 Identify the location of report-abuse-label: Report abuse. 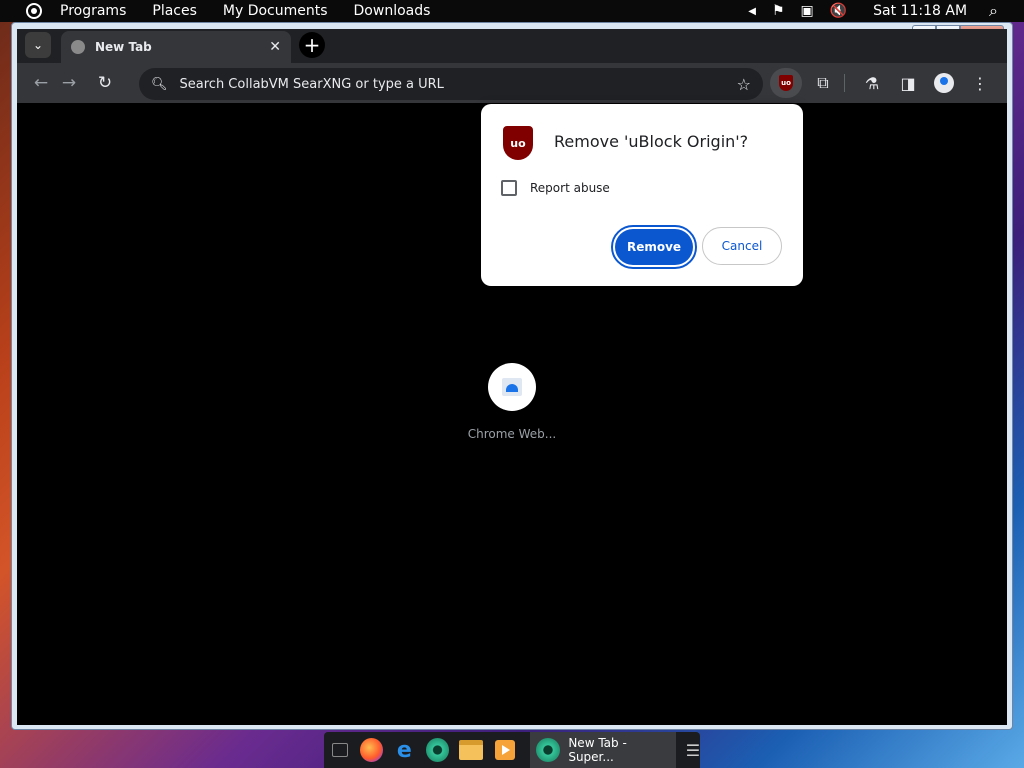
(570, 188).